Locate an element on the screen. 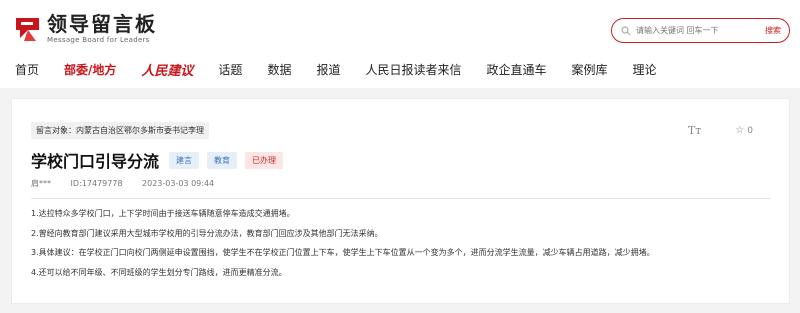 This screenshot has height=313, width=800. nav-item-people-suggestions: 人民建议 is located at coordinates (167, 69).